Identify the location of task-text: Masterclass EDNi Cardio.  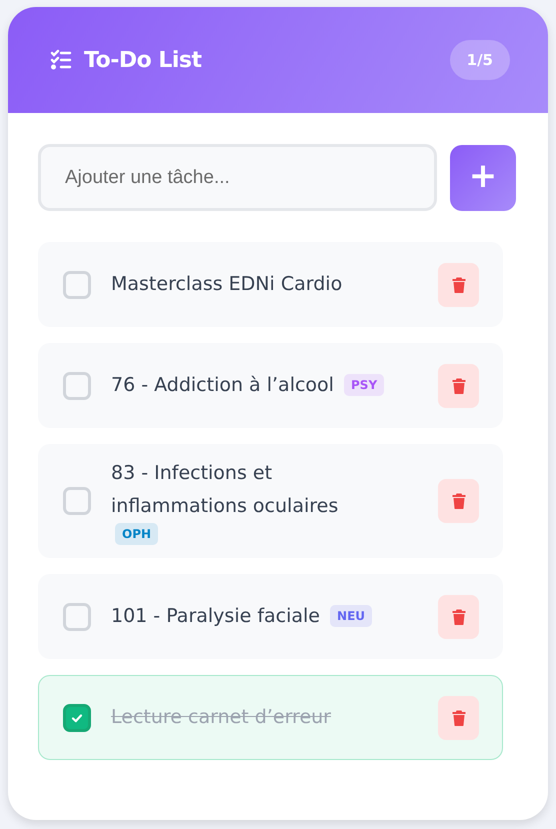
(226, 284).